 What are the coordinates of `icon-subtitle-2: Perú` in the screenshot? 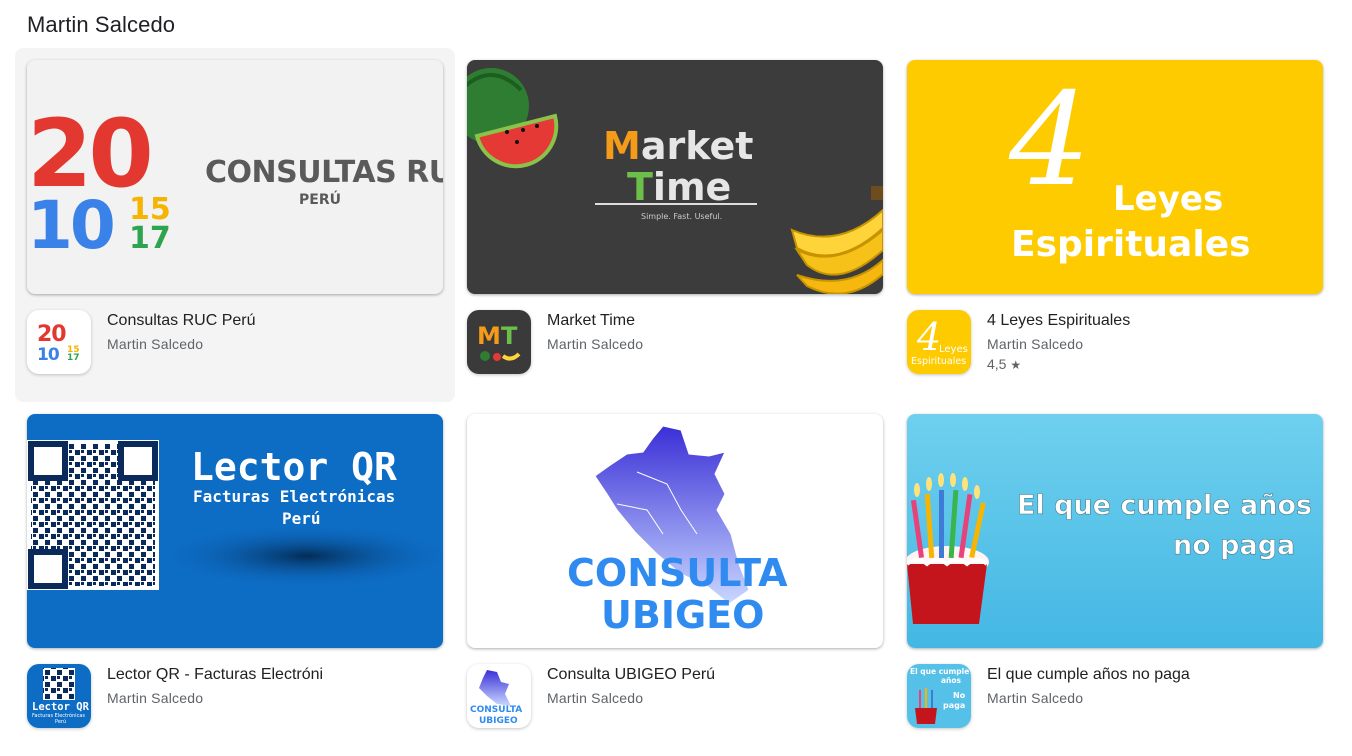 It's located at (60, 721).